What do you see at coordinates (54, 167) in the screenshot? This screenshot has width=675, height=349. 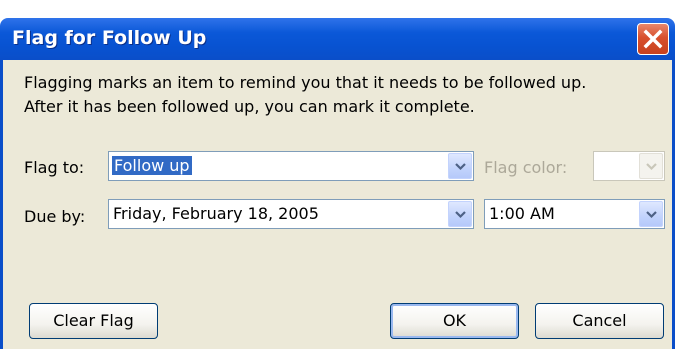 I see `flag-to-label: Flag to:` at bounding box center [54, 167].